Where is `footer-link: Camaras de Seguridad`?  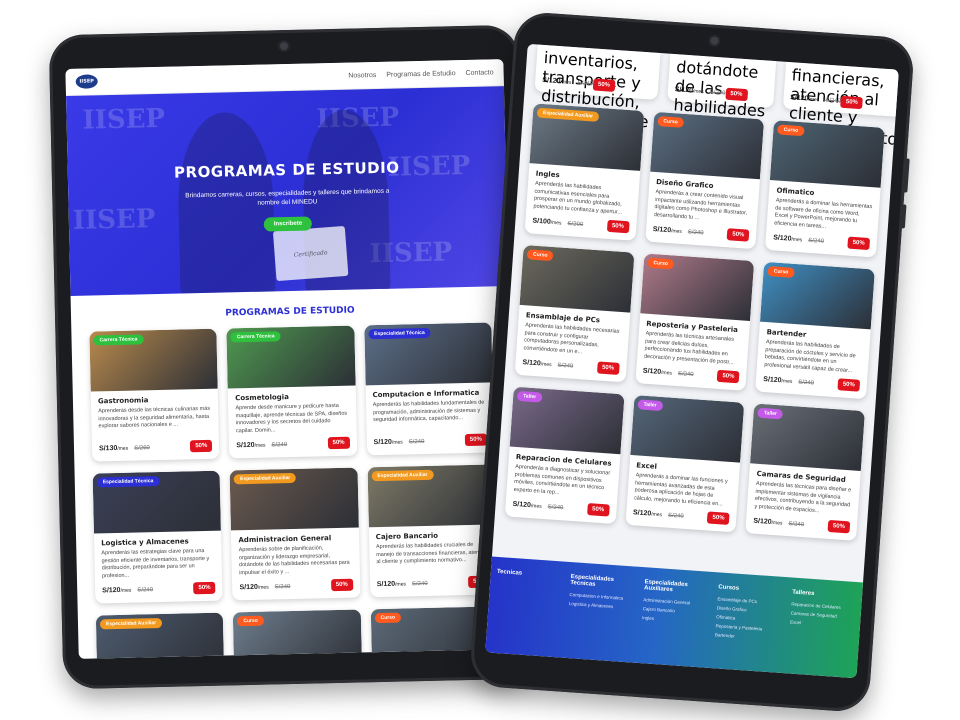 footer-link: Camaras de Seguridad is located at coordinates (823, 615).